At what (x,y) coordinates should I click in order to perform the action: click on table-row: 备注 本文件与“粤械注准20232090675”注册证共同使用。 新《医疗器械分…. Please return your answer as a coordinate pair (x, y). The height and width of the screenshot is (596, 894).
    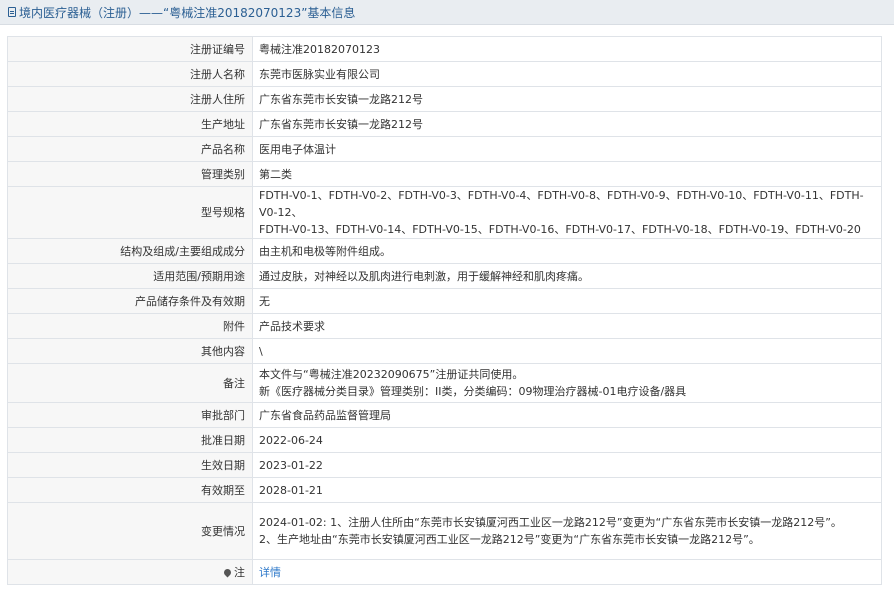
    Looking at the image, I should click on (444, 383).